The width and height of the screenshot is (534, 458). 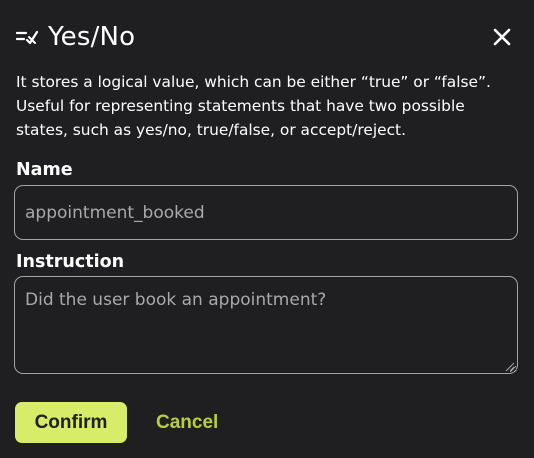 I want to click on dialog-title: Yes/No, so click(x=92, y=37).